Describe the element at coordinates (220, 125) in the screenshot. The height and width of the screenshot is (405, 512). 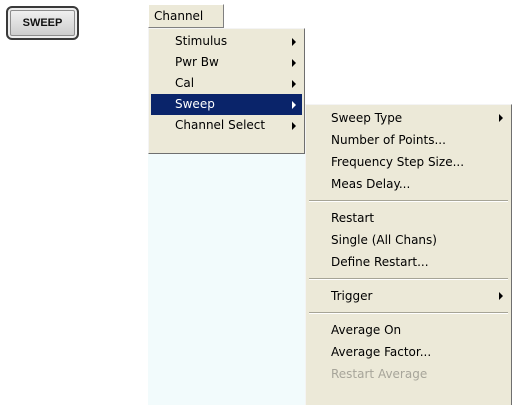
I see `menu-item-label: Channel Select` at that location.